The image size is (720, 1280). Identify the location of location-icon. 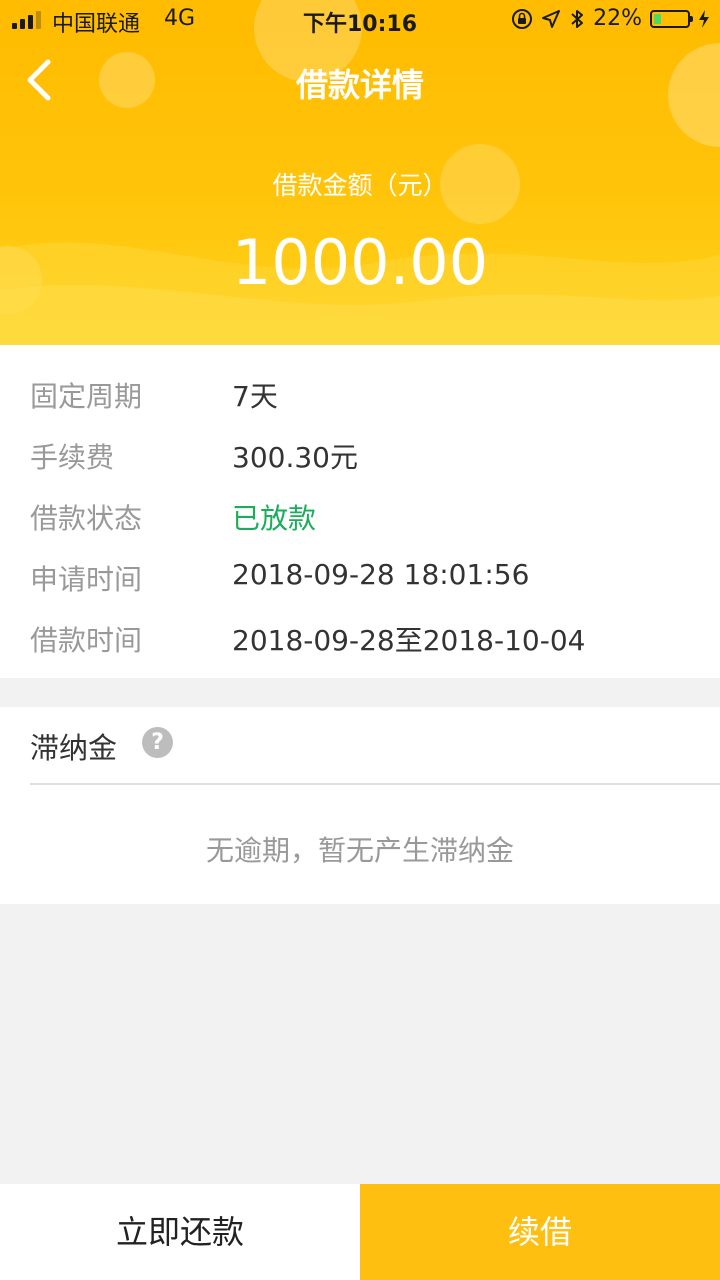
(551, 18).